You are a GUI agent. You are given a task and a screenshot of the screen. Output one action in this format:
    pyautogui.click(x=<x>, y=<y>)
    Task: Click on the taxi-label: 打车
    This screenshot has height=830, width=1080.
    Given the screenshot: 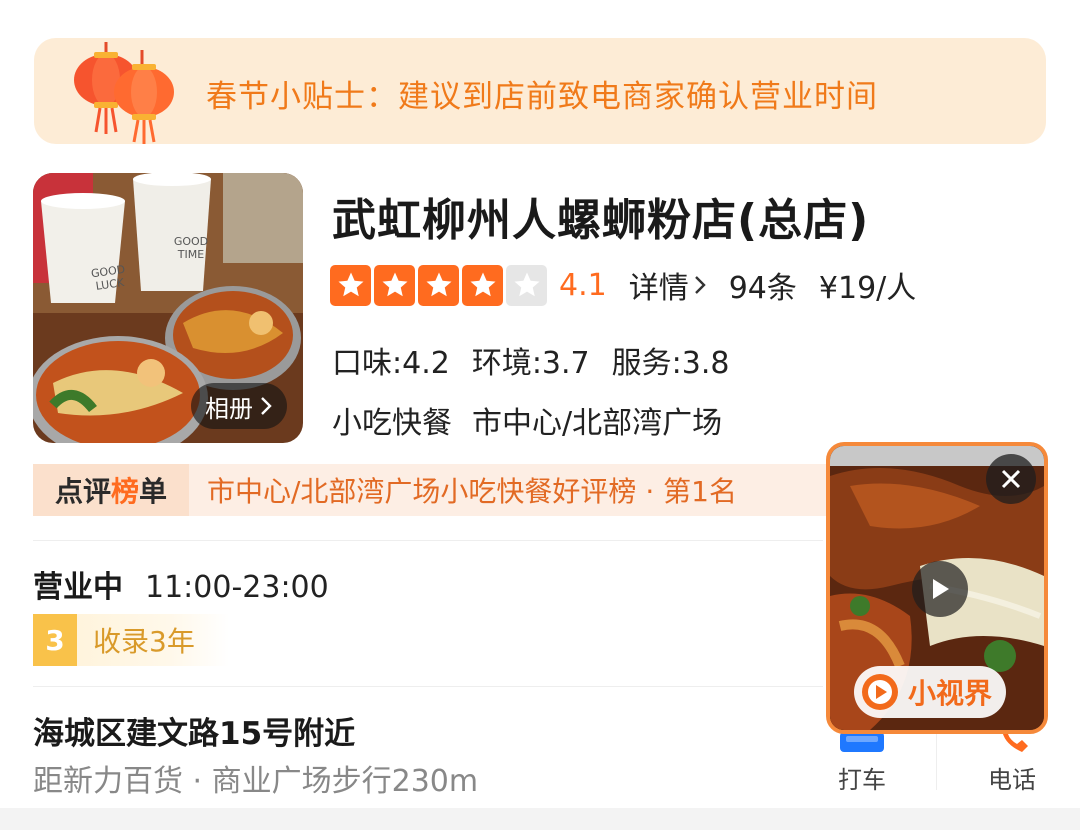 What is the action you would take?
    pyautogui.click(x=862, y=780)
    